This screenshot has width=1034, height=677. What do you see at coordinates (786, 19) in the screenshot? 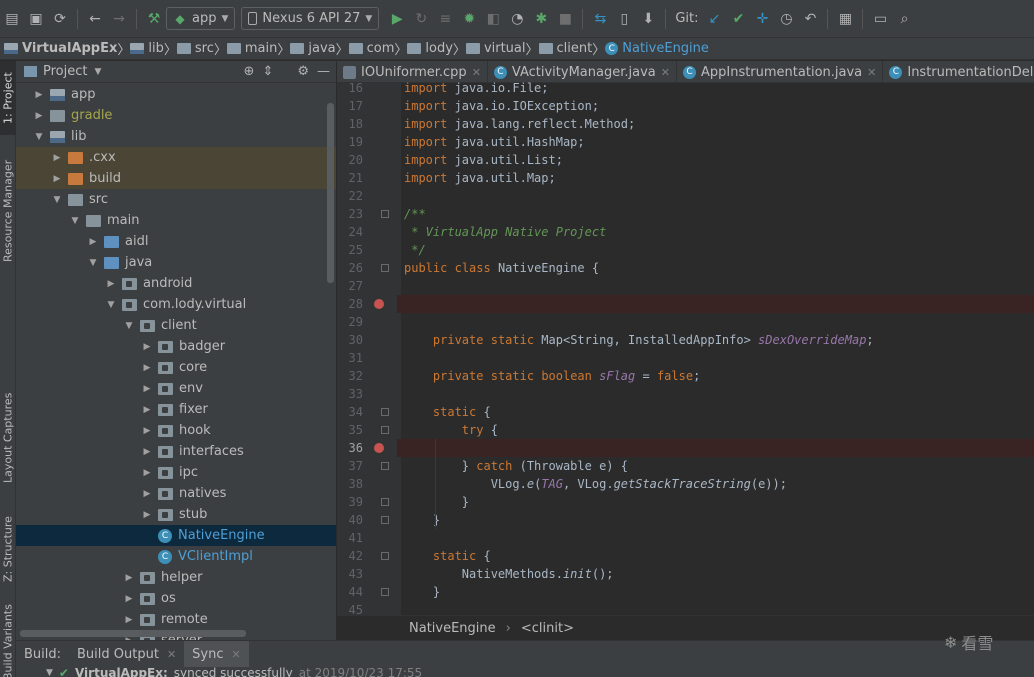
I see `history-icon: ◷` at bounding box center [786, 19].